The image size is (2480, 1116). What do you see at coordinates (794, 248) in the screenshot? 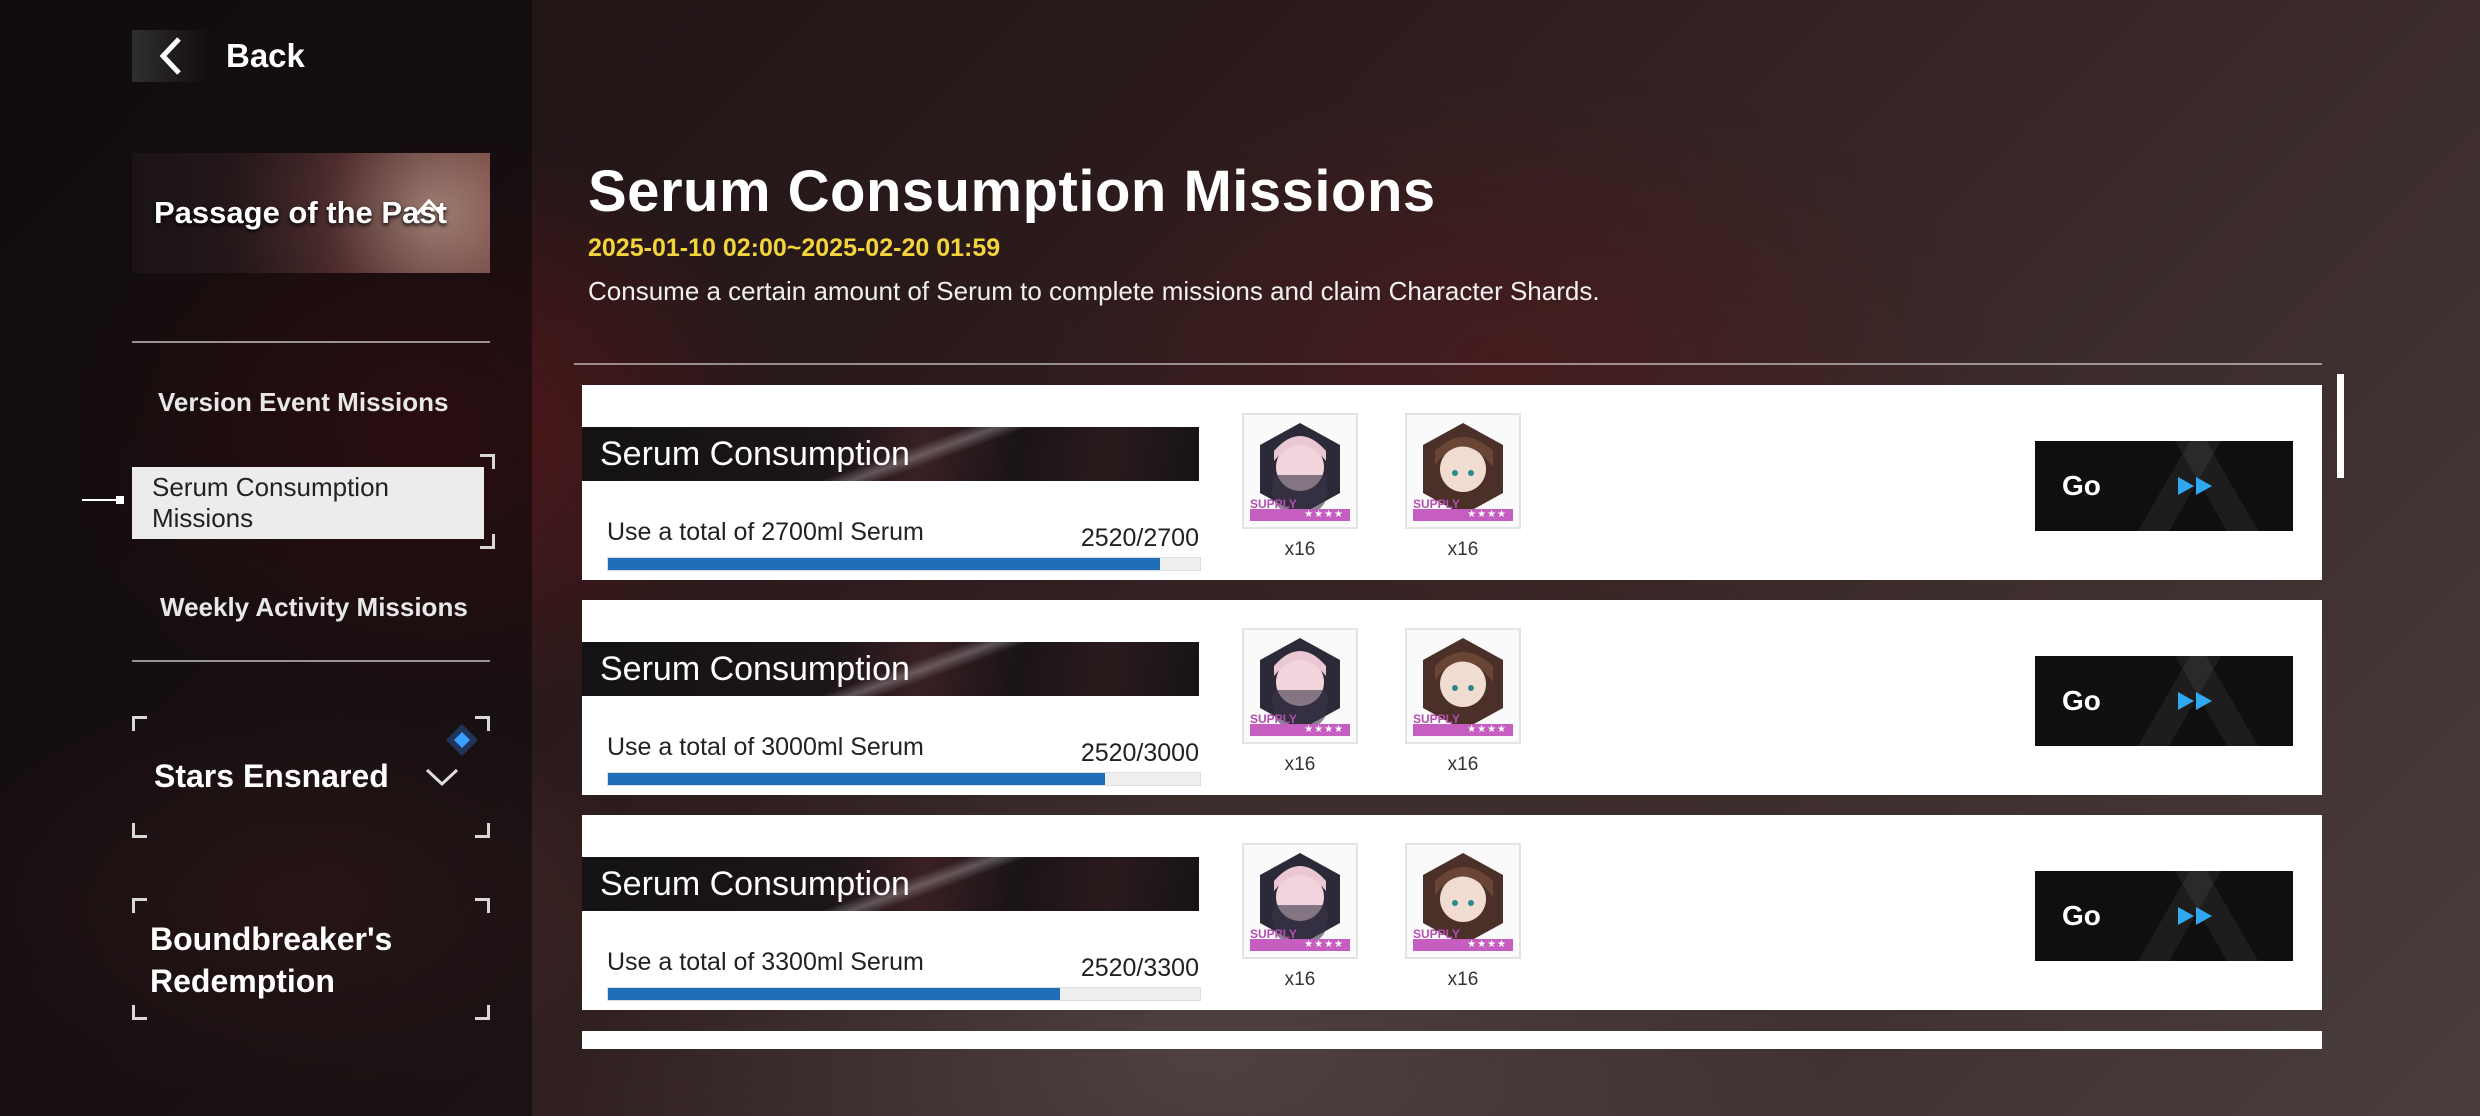
I see `event-date-range: 2025-01-10 02:00~2025-02-20 01:59` at bounding box center [794, 248].